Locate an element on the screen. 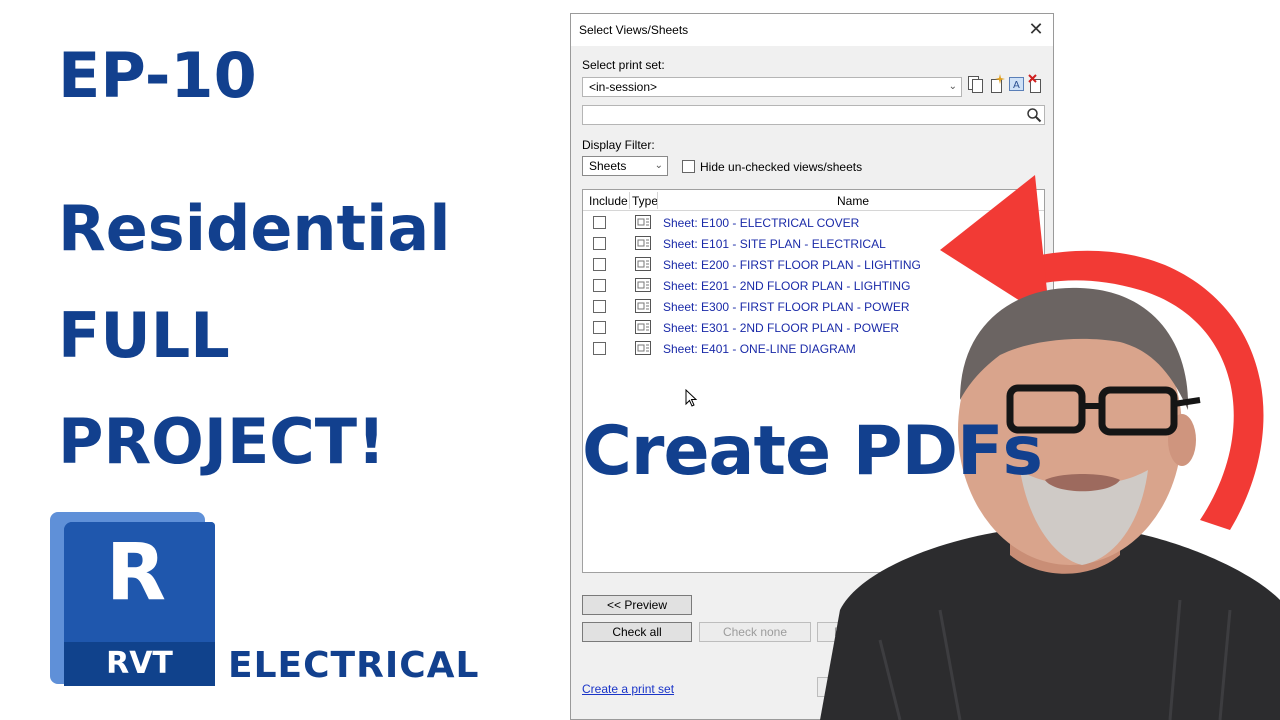 The height and width of the screenshot is (720, 1280). new-set-icon is located at coordinates (997, 84).